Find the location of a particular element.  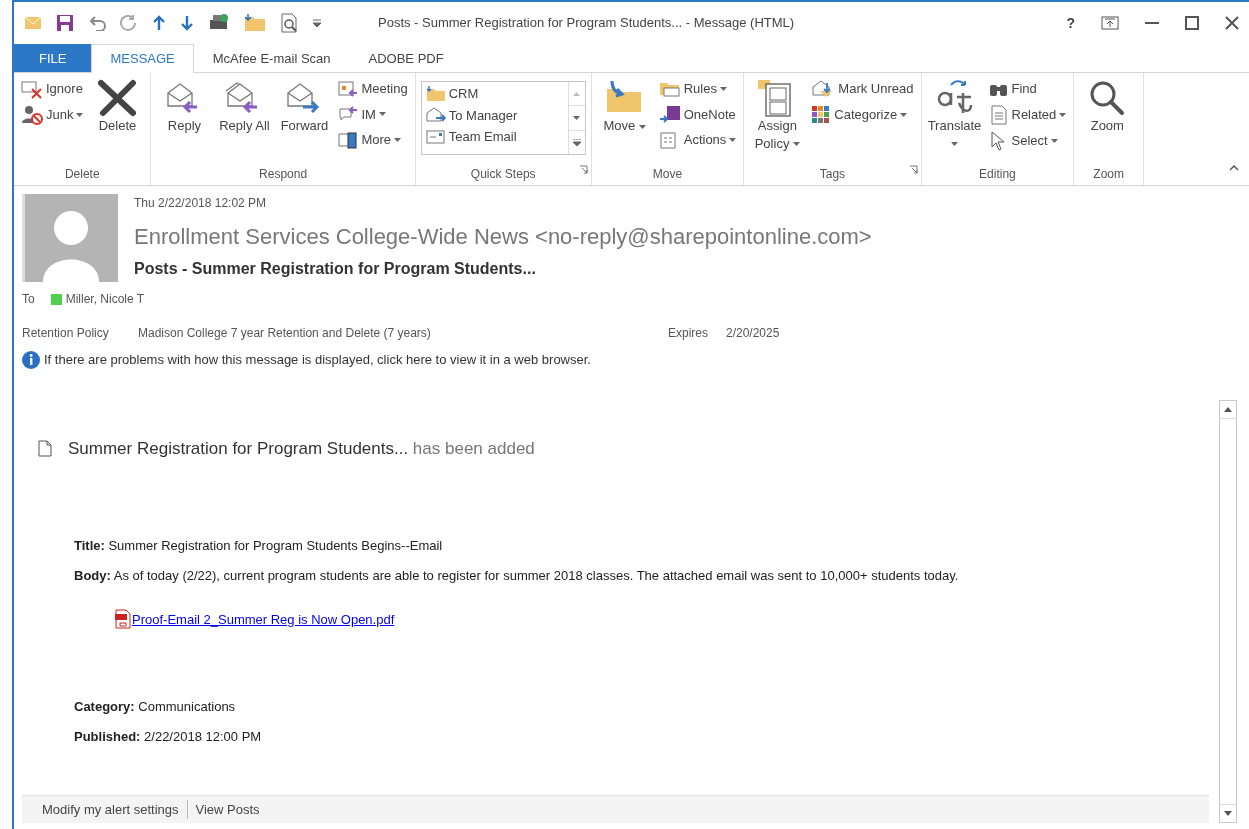

expires-label: Expires is located at coordinates (688, 333).